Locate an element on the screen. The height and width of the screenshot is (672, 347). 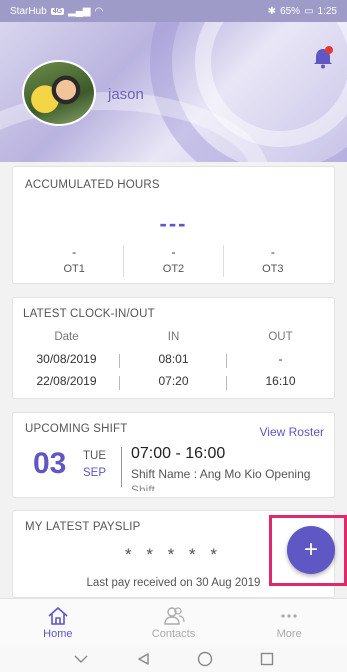
battery-icon: ▭ is located at coordinates (309, 11).